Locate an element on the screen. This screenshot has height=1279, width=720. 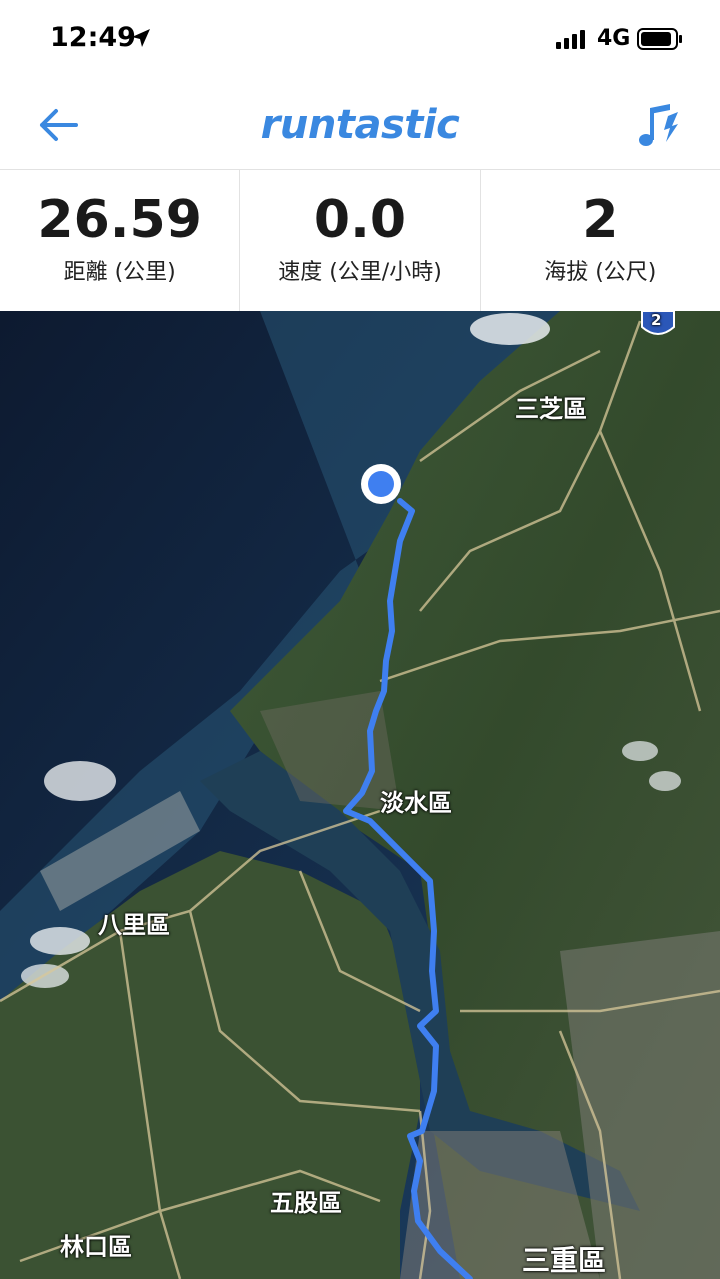
music-note-icon is located at coordinates (658, 125).